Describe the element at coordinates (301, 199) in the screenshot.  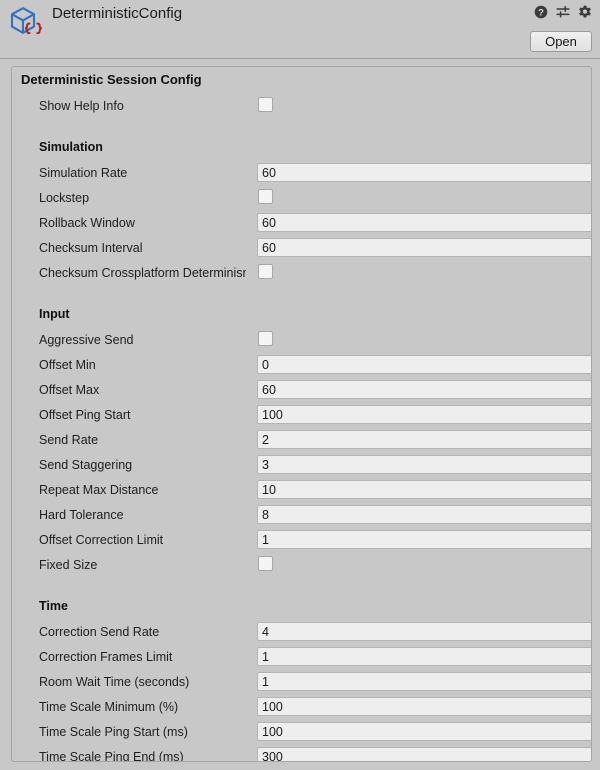
I see `config-row: Lockstep` at that location.